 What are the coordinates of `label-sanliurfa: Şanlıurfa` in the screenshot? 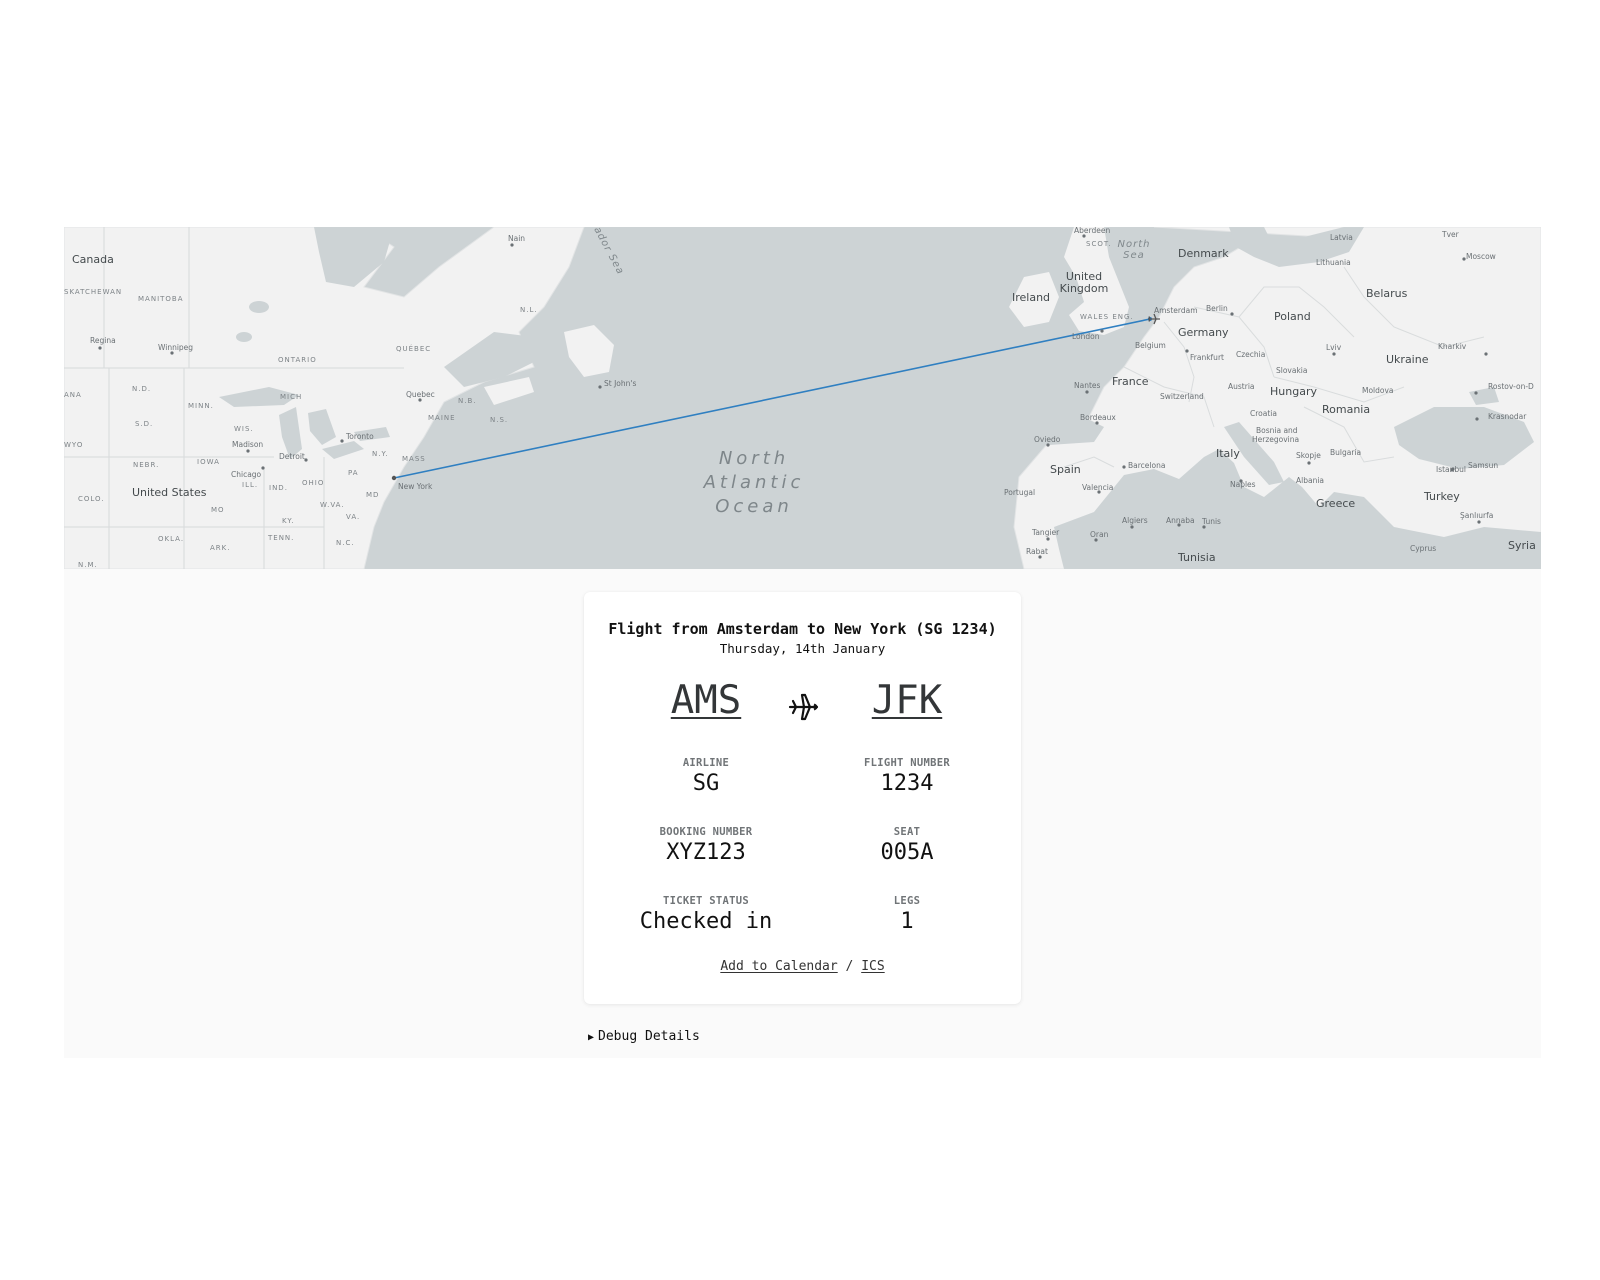 It's located at (1476, 515).